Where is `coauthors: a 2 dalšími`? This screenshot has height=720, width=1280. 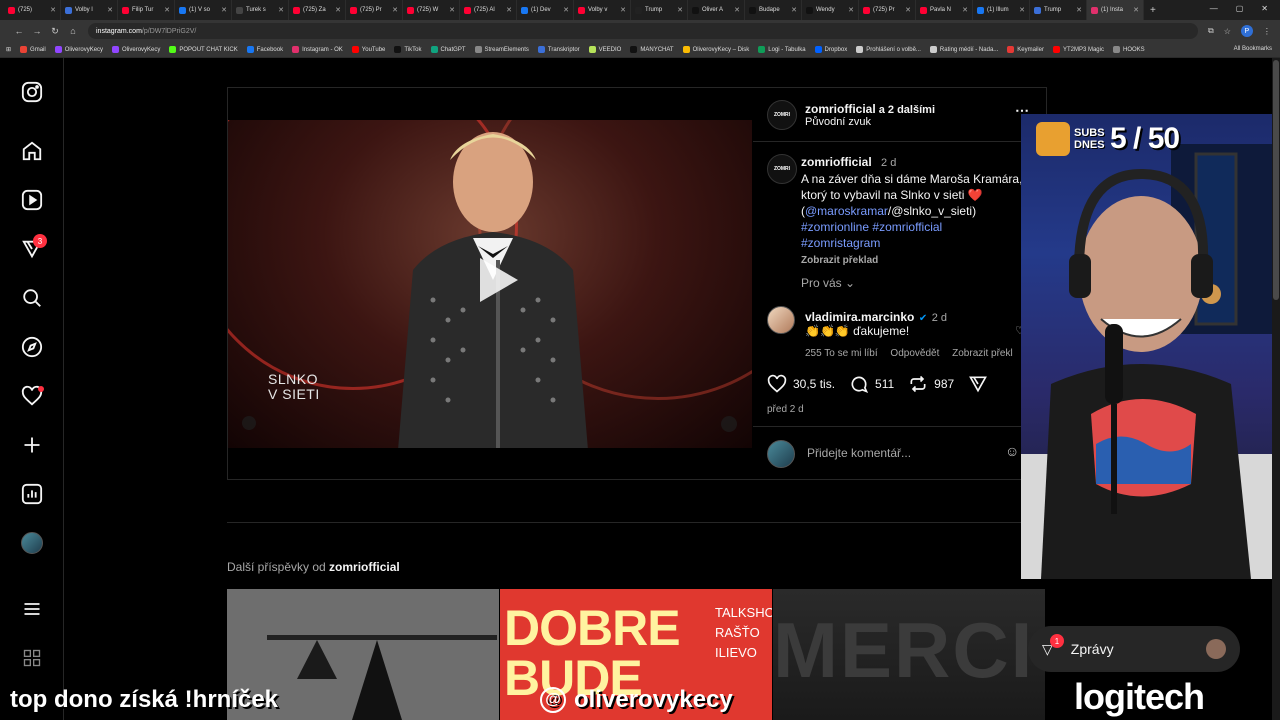 coauthors: a 2 dalšími is located at coordinates (905, 110).